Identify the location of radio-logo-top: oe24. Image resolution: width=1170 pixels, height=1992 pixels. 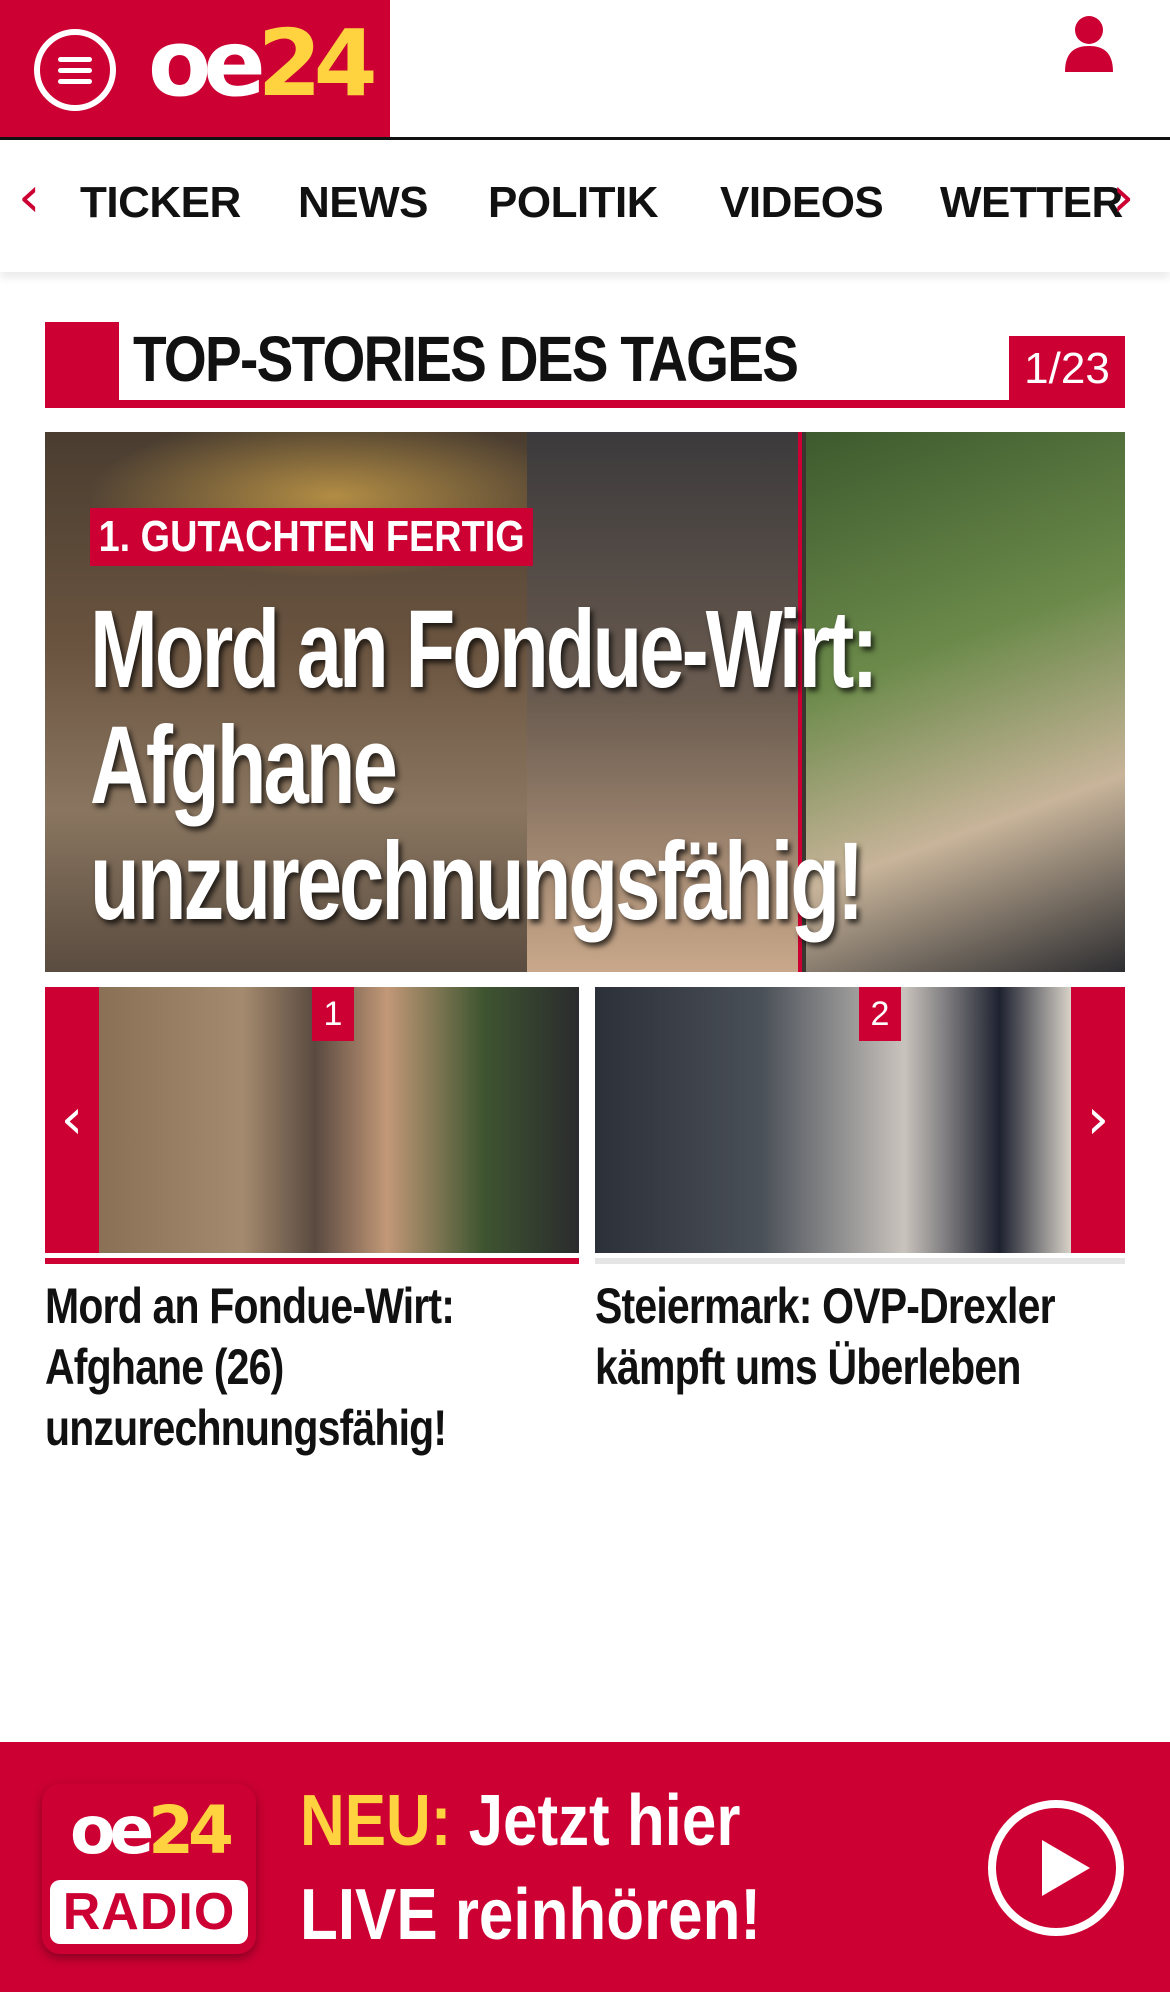
(149, 1831).